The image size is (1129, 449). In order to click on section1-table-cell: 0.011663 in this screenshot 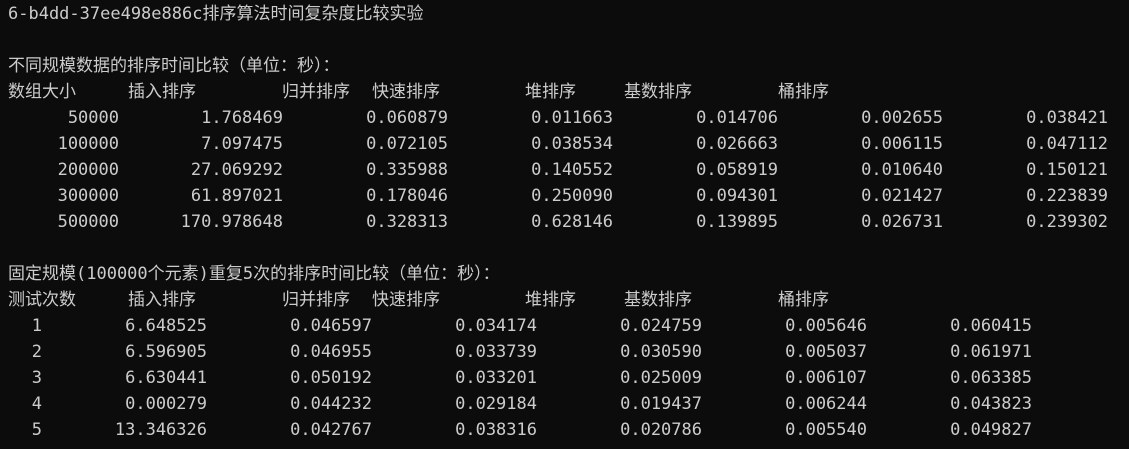, I will do `click(572, 118)`.